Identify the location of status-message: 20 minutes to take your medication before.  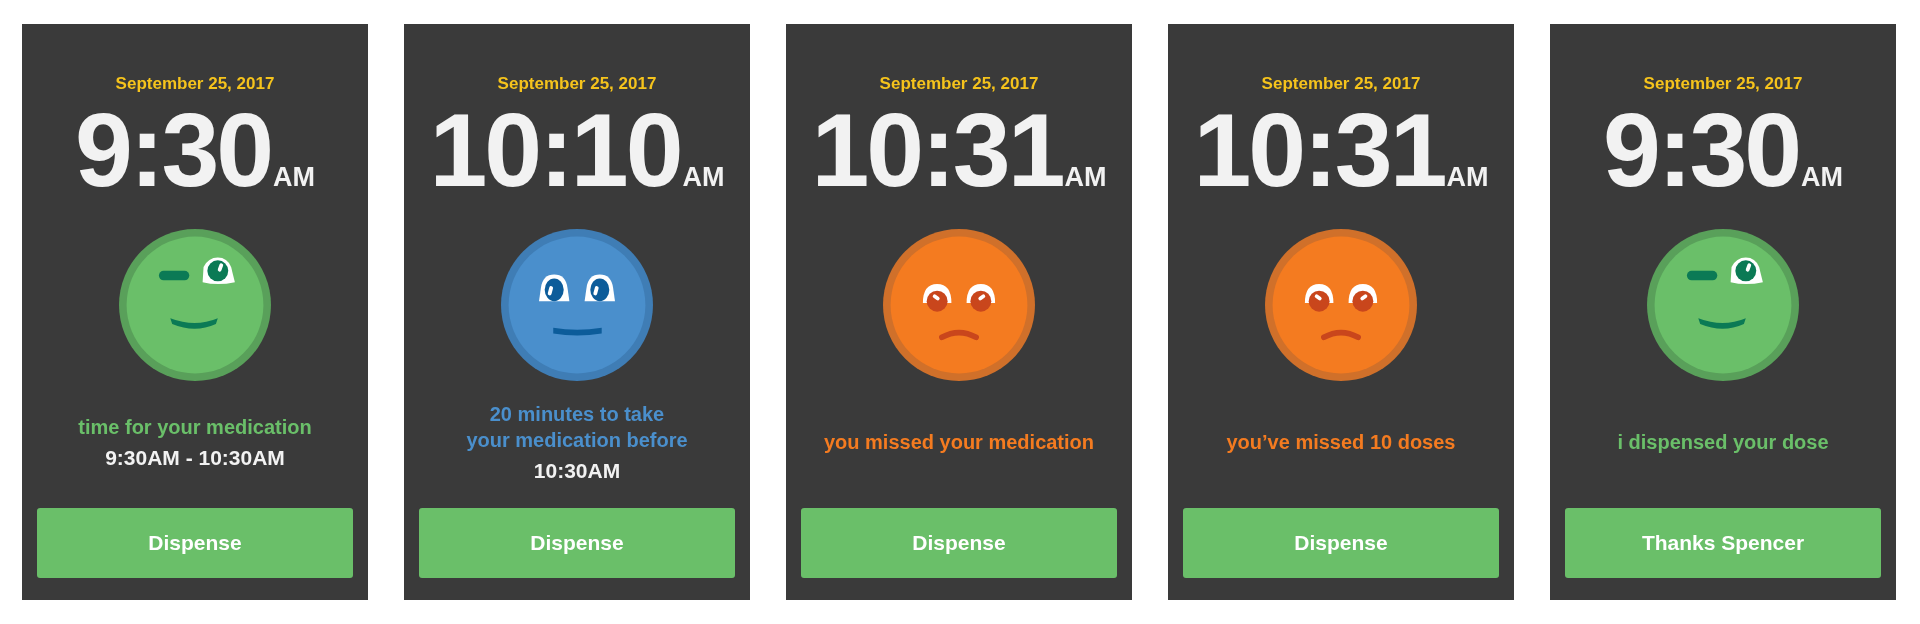
(577, 427).